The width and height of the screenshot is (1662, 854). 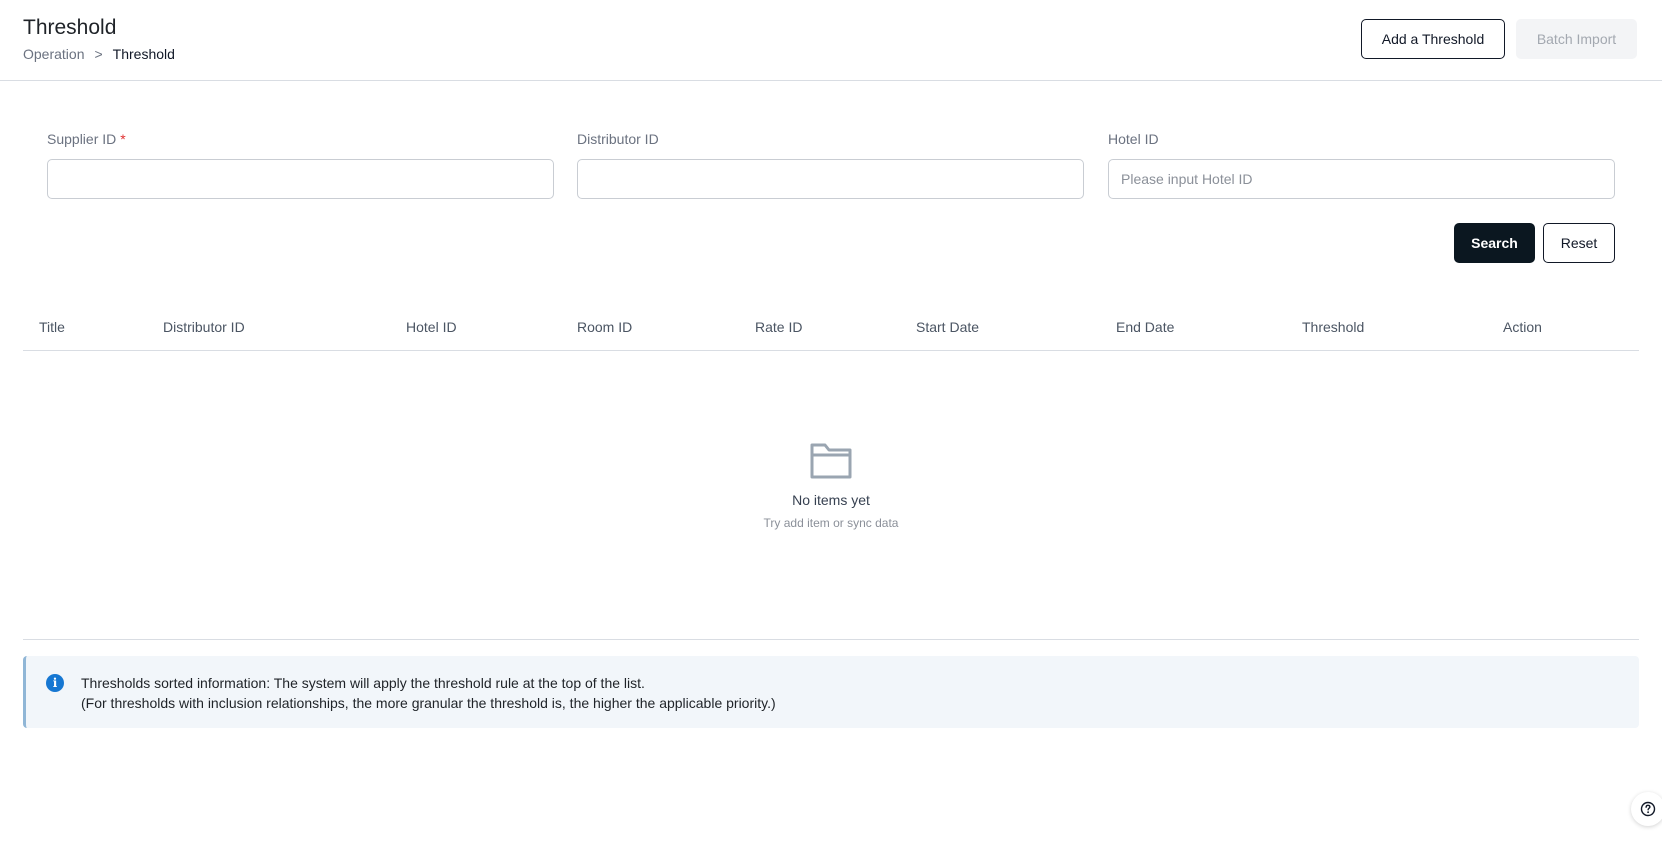 I want to click on breadcrumb: Operation > Threshold, so click(x=99, y=54).